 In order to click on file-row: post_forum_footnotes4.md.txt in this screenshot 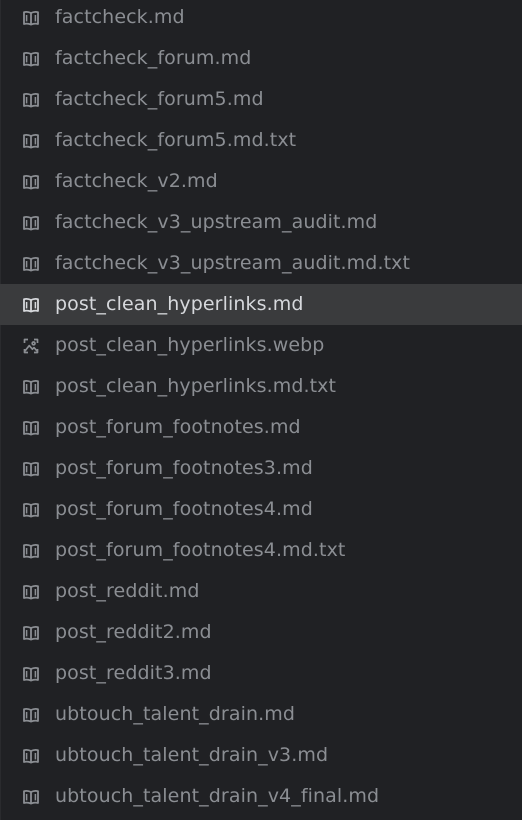, I will do `click(261, 550)`.